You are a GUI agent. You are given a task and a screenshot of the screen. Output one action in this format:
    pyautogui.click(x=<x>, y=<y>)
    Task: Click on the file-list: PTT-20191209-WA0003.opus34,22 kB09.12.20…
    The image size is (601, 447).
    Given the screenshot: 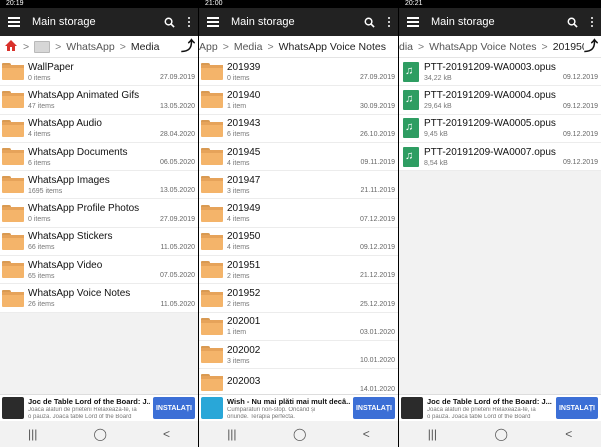 What is the action you would take?
    pyautogui.click(x=500, y=115)
    